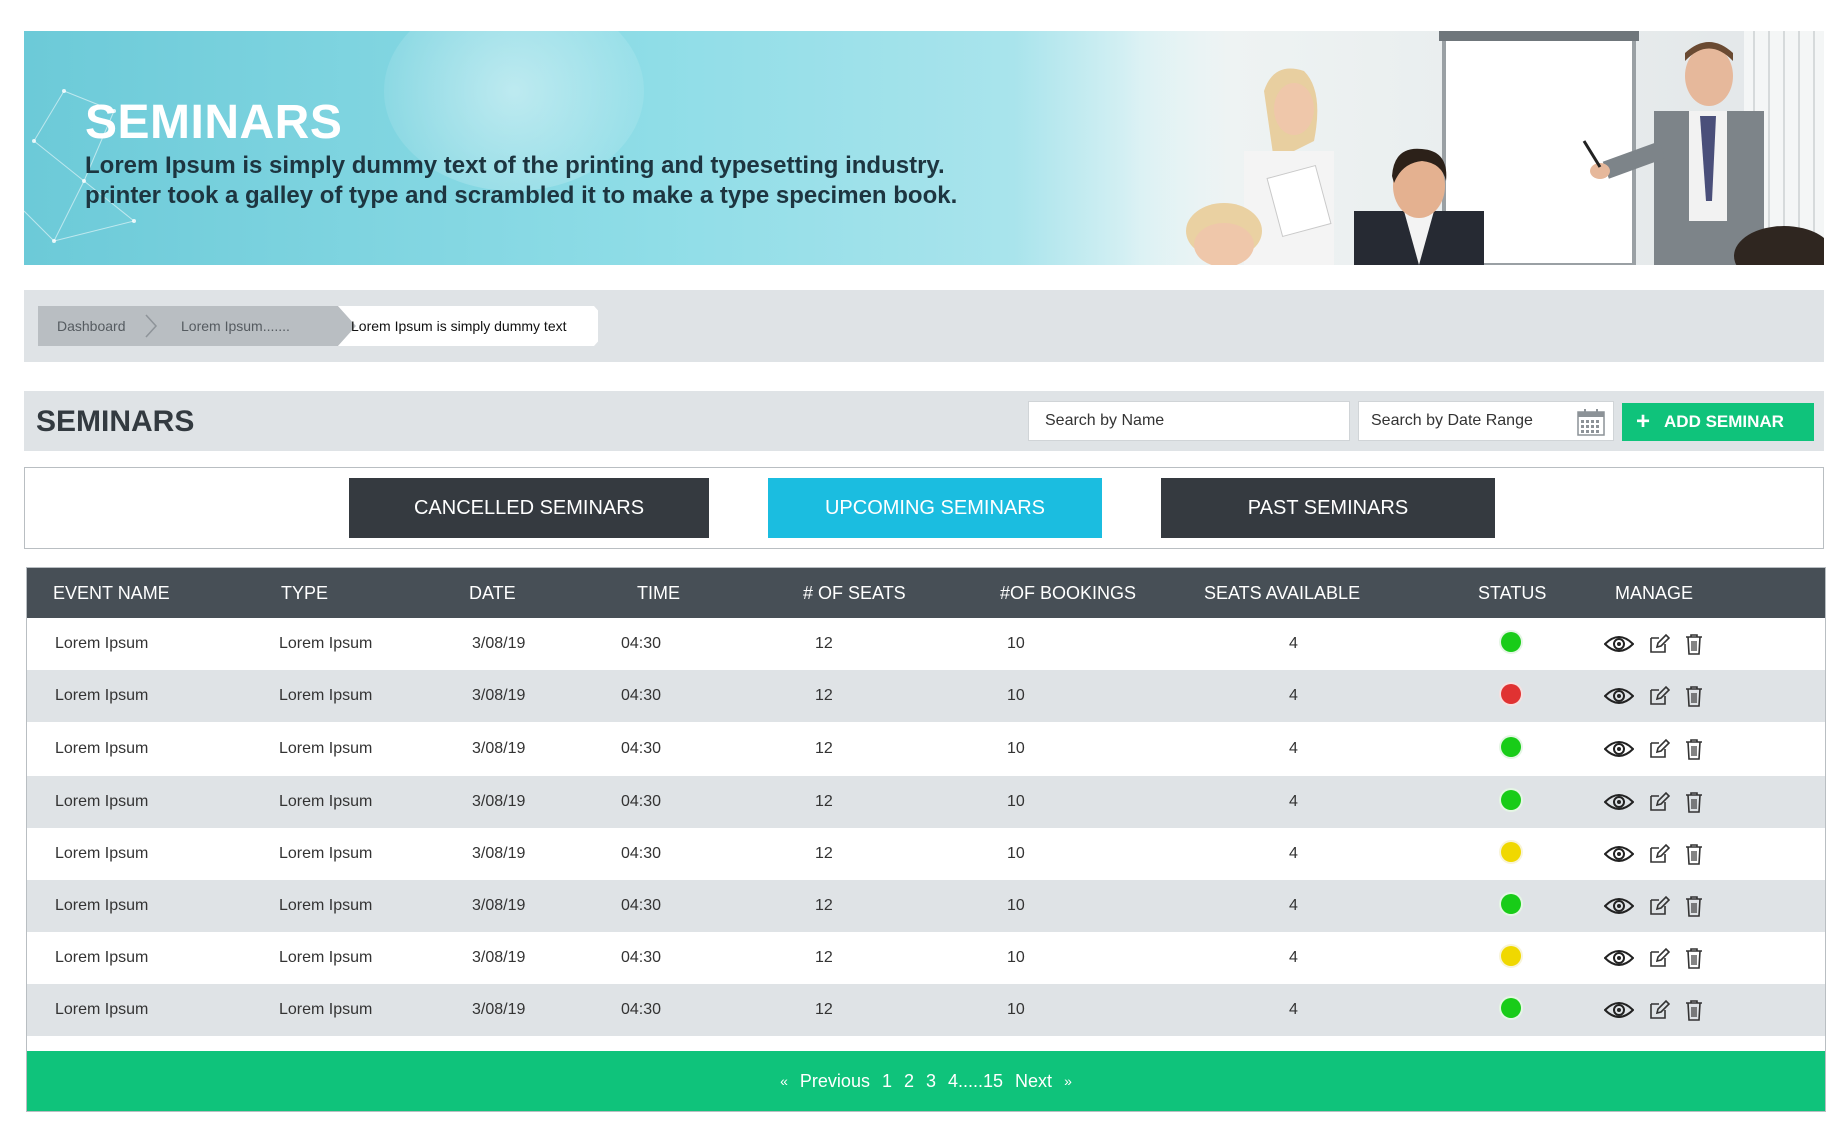 Image resolution: width=1848 pixels, height=1138 pixels. What do you see at coordinates (1328, 508) in the screenshot?
I see `tab-past-seminars: PAST SEMINARS` at bounding box center [1328, 508].